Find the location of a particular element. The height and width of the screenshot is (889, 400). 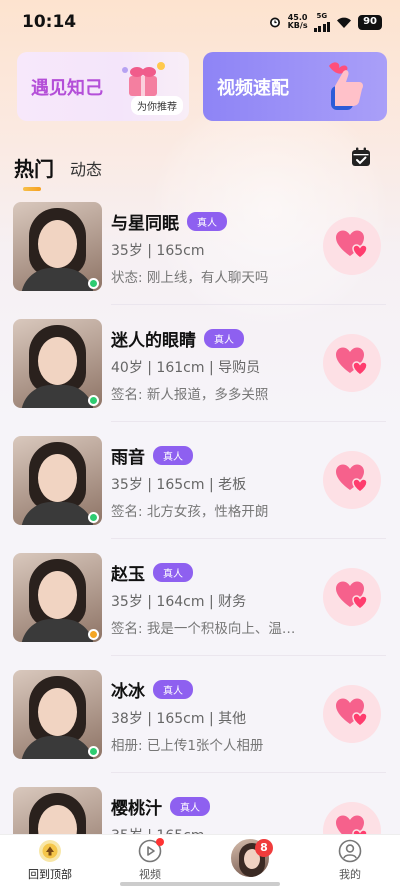

meet-friend-card: 遇见知己 为你推荐 is located at coordinates (103, 86).